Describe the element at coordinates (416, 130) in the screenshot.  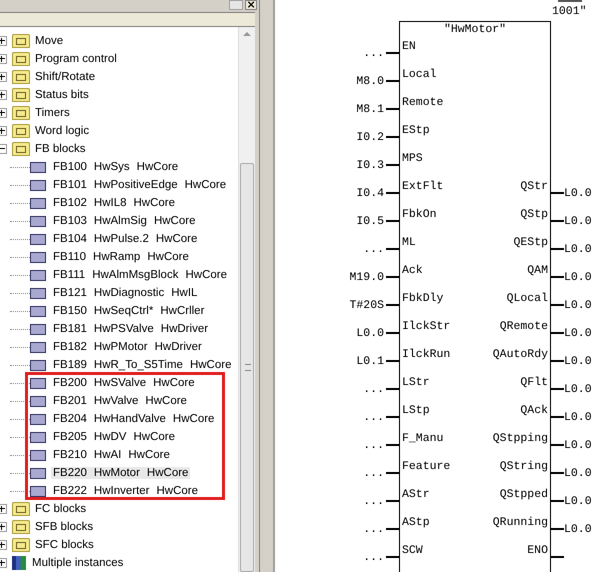
I see `input-pin: EStp` at that location.